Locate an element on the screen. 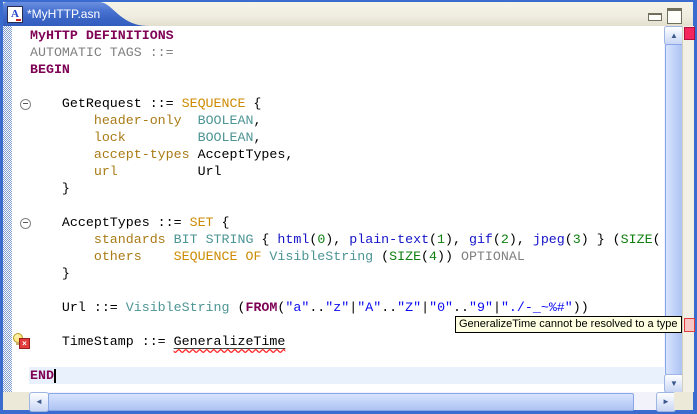 The image size is (697, 414). scroll-right-icon: ► is located at coordinates (666, 402).